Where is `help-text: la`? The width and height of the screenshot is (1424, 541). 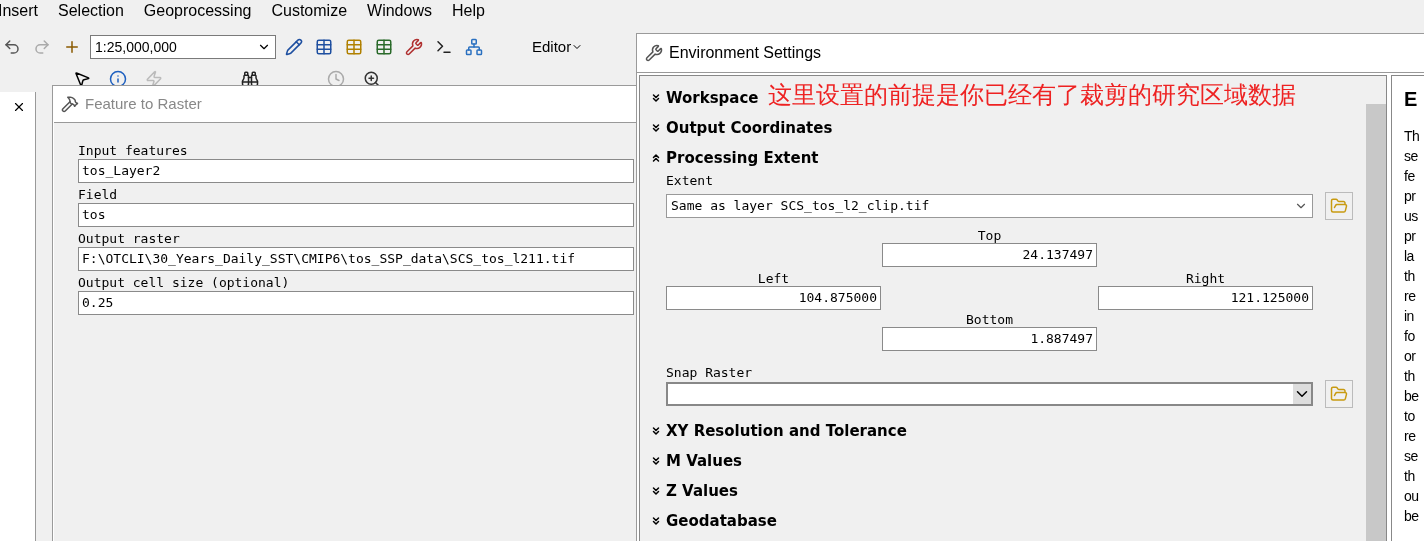
help-text: la is located at coordinates (1410, 256).